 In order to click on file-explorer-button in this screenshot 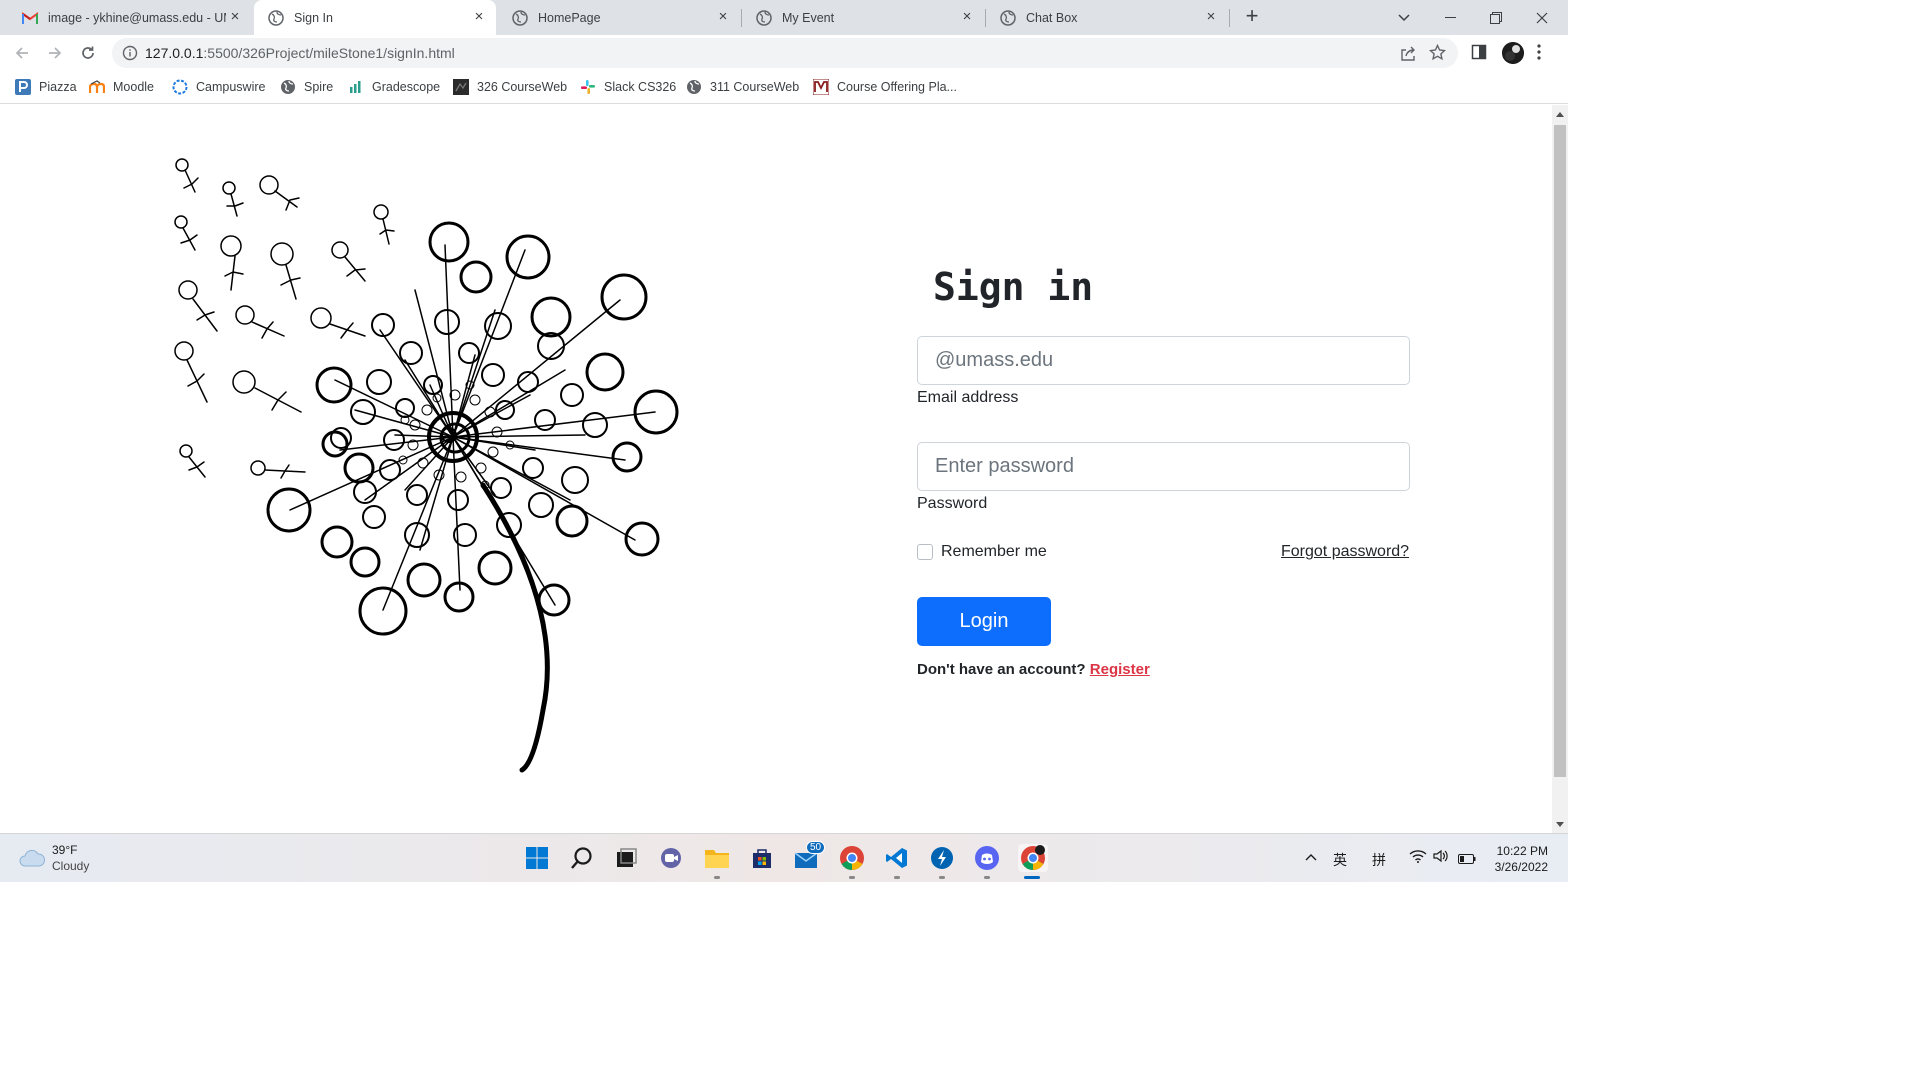, I will do `click(717, 858)`.